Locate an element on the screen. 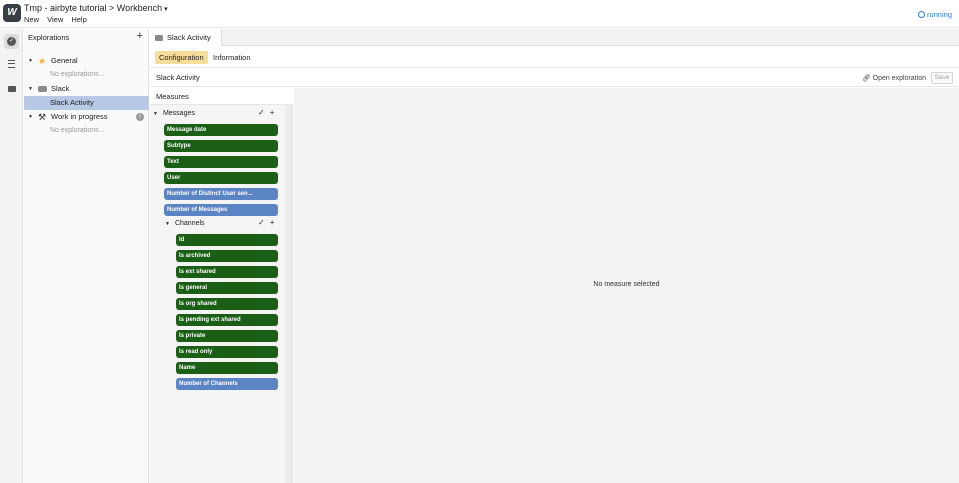 This screenshot has height=483, width=959. dimension-pill: Is pending ext shared is located at coordinates (227, 320).